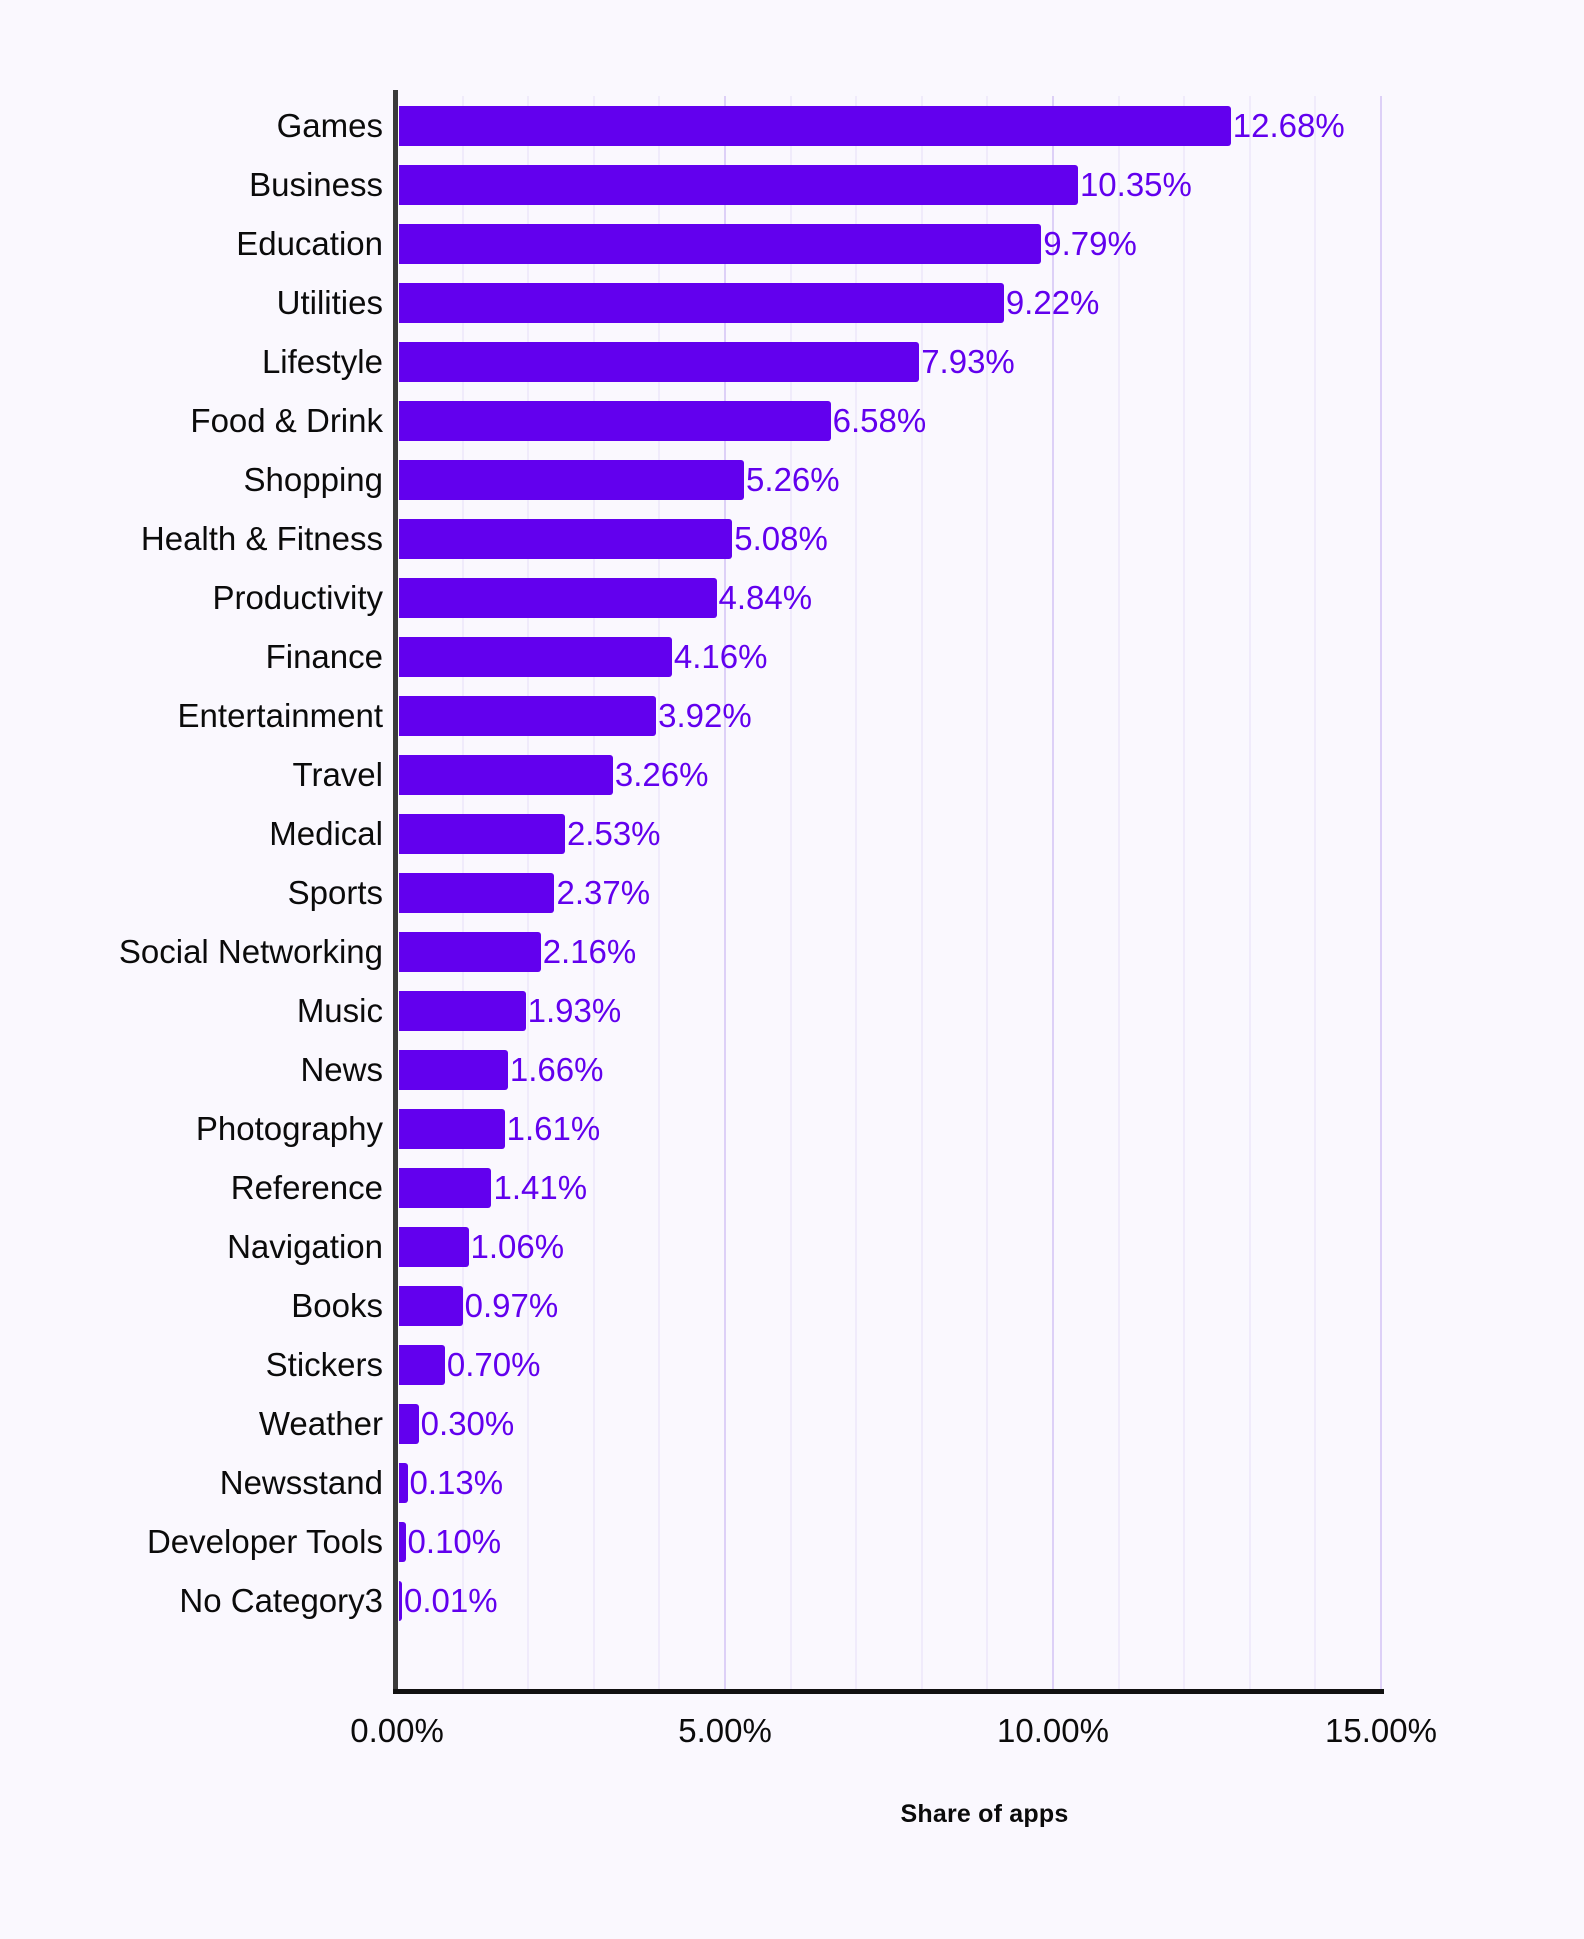 The width and height of the screenshot is (1584, 1939). What do you see at coordinates (264, 1541) in the screenshot?
I see `category-label: Developer Tools` at bounding box center [264, 1541].